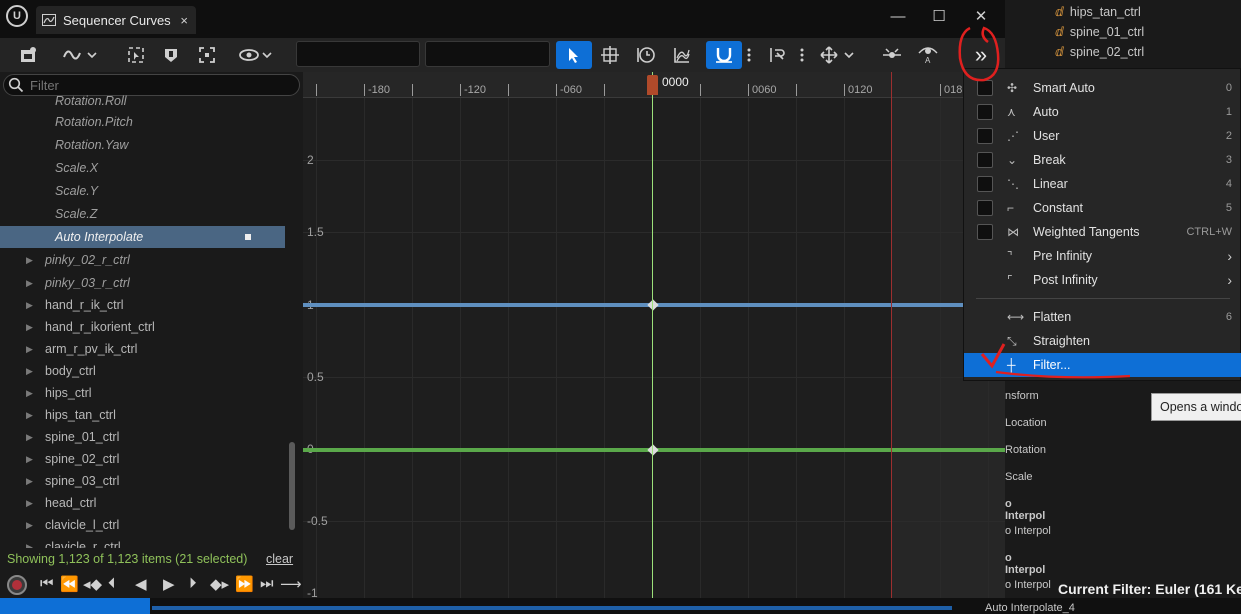 Image resolution: width=1241 pixels, height=614 pixels. I want to click on end-range-marker, so click(891, 335).